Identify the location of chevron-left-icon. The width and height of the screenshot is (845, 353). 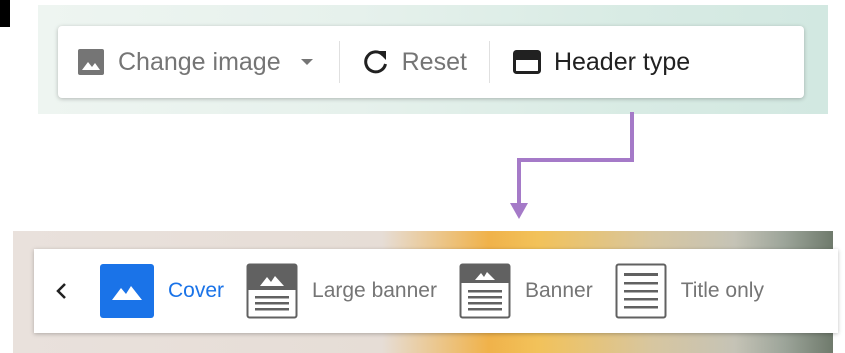
(61, 291).